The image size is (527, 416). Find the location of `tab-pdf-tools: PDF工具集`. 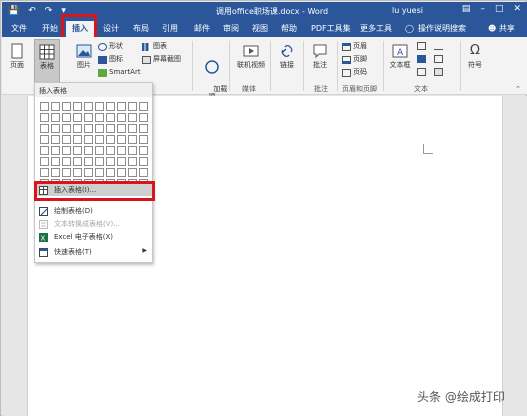

tab-pdf-tools: PDF工具集 is located at coordinates (331, 29).